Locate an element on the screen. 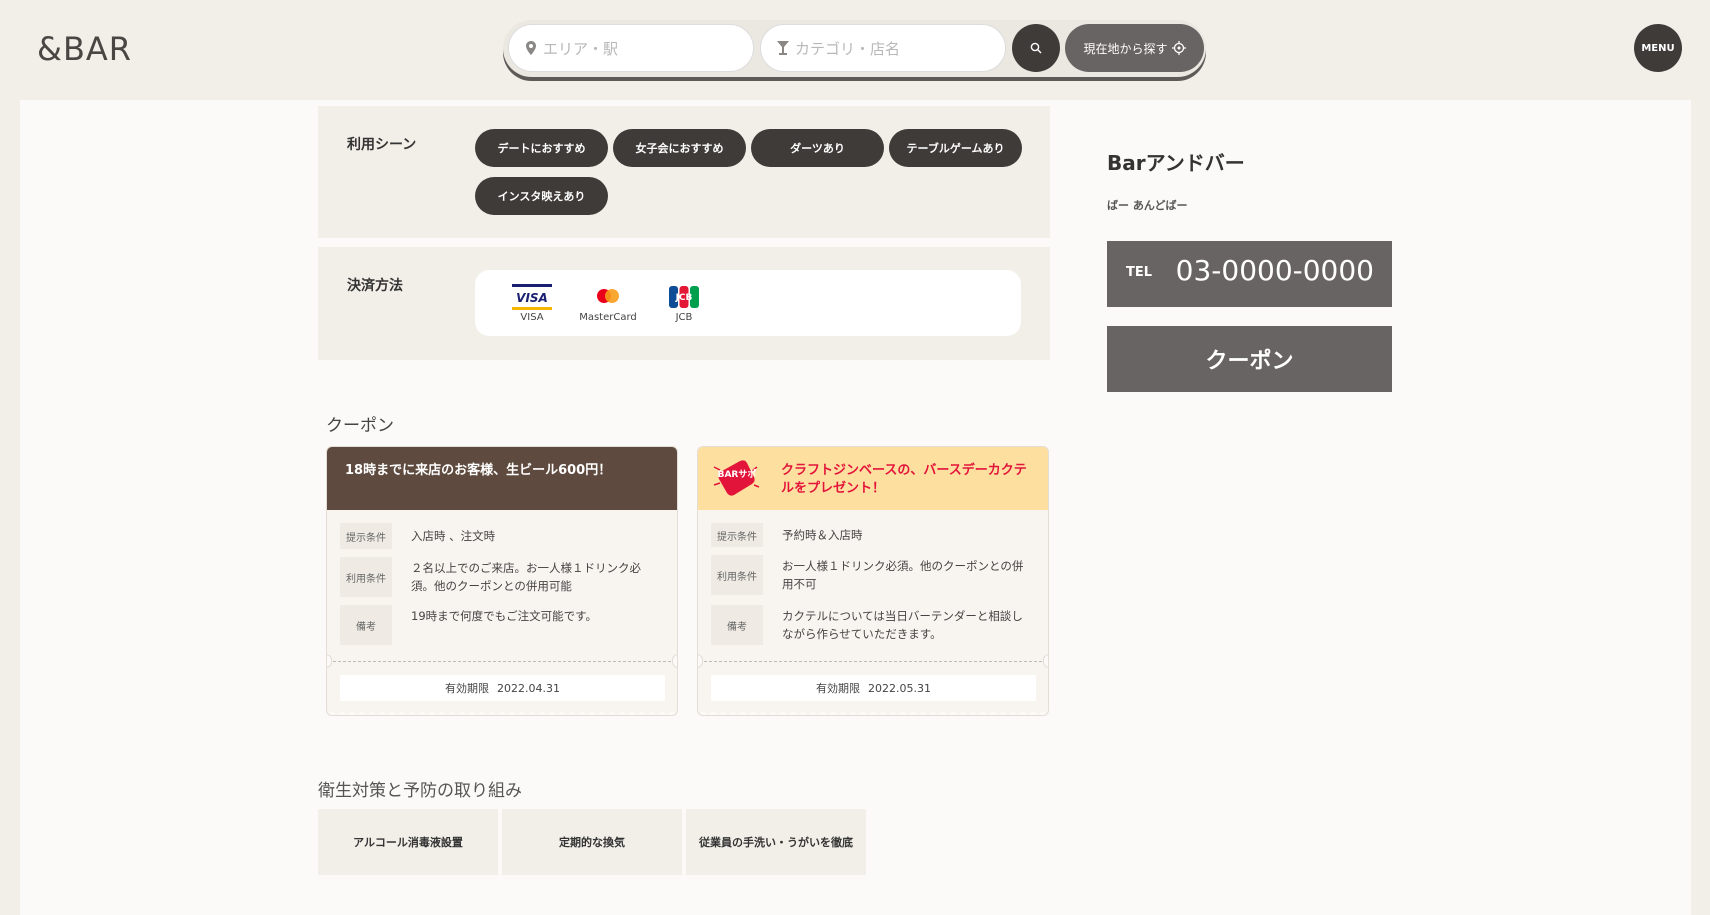 This screenshot has width=1710, height=915. payment-panel: 決済方法 VISA VISA MasterCard JCB JCB is located at coordinates (684, 303).